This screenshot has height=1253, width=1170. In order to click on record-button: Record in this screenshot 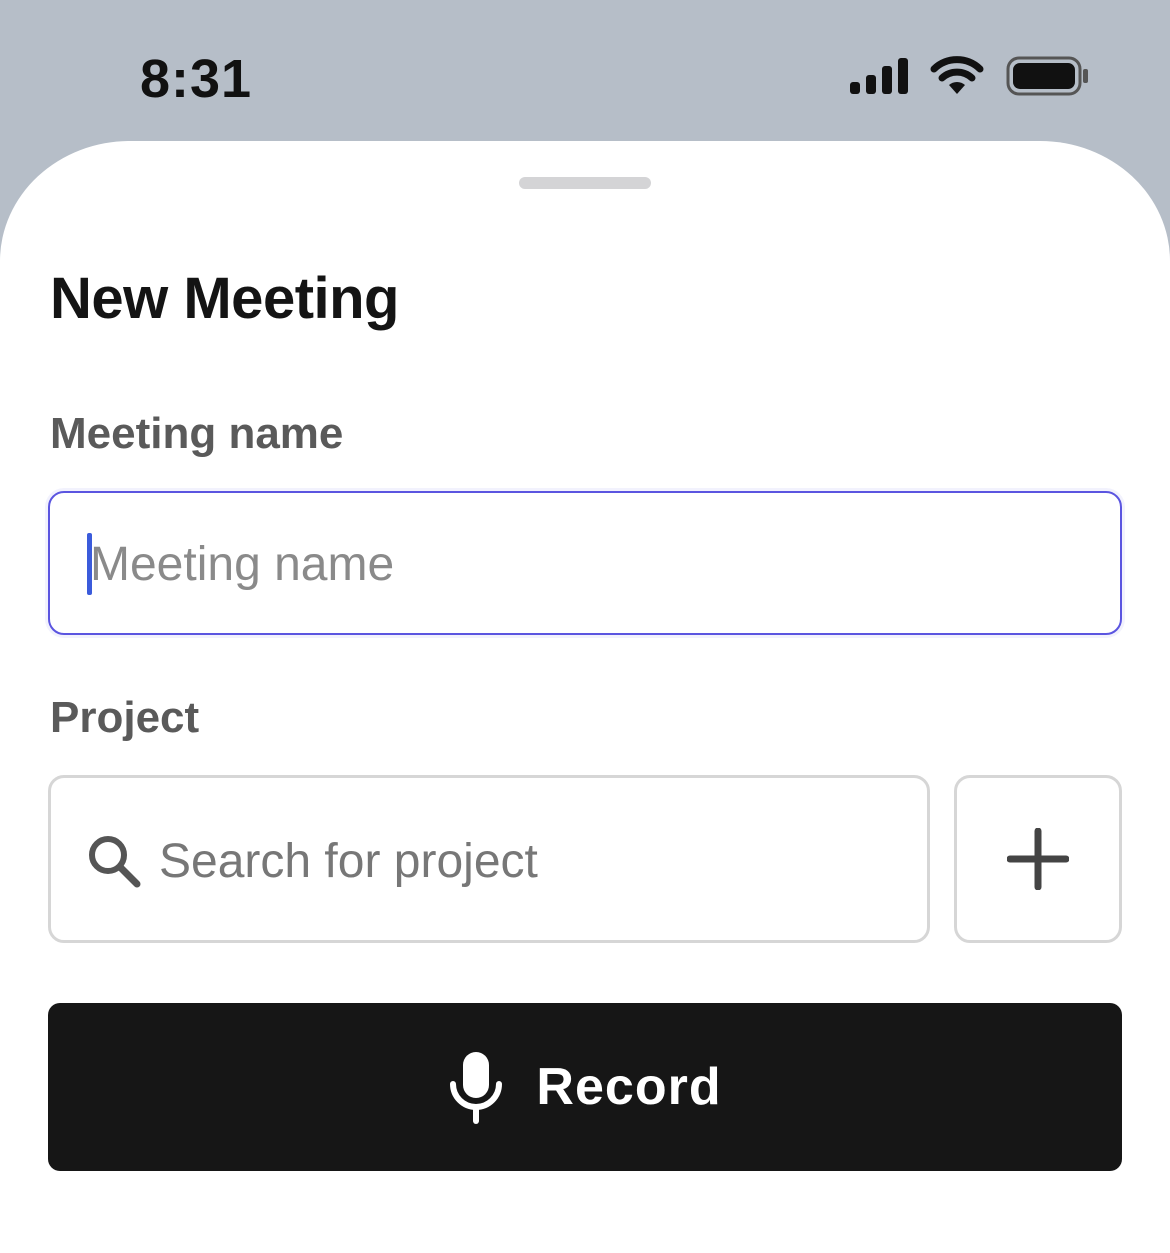, I will do `click(585, 1087)`.